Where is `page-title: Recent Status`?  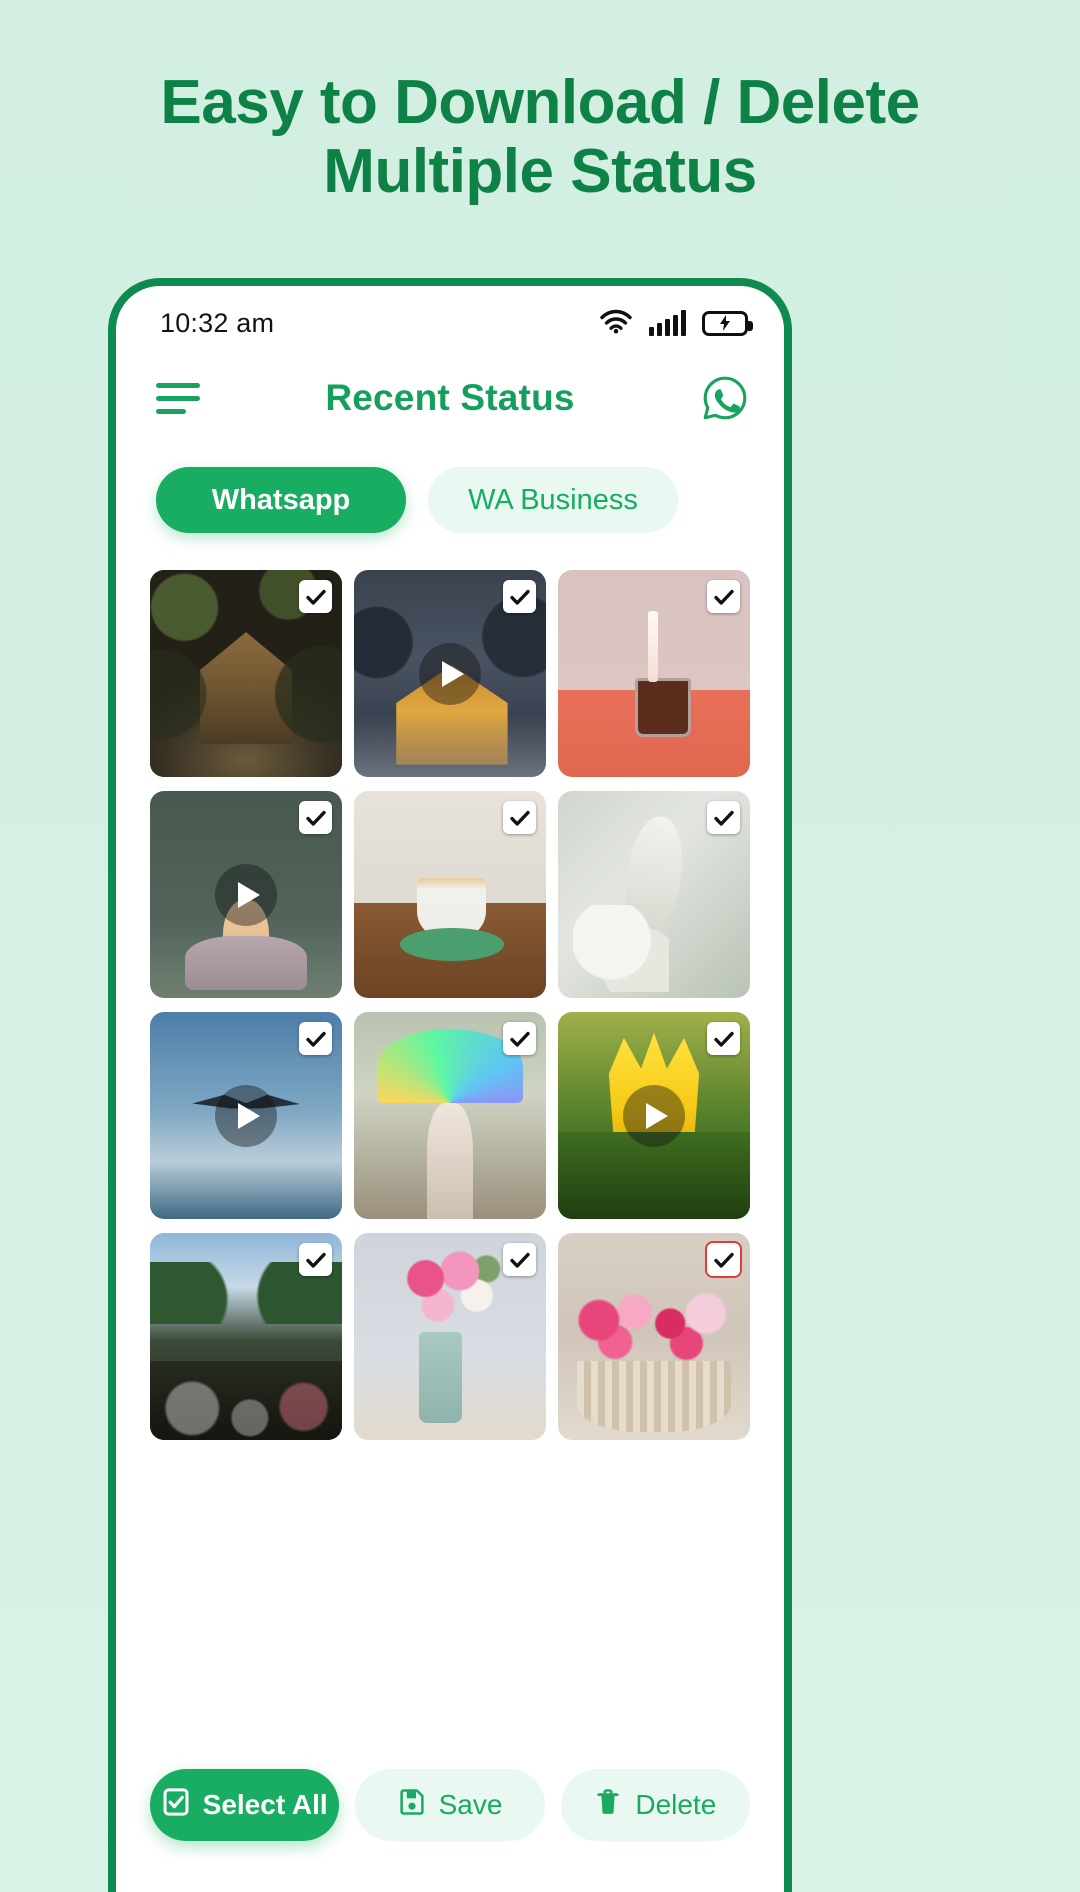 page-title: Recent Status is located at coordinates (450, 397).